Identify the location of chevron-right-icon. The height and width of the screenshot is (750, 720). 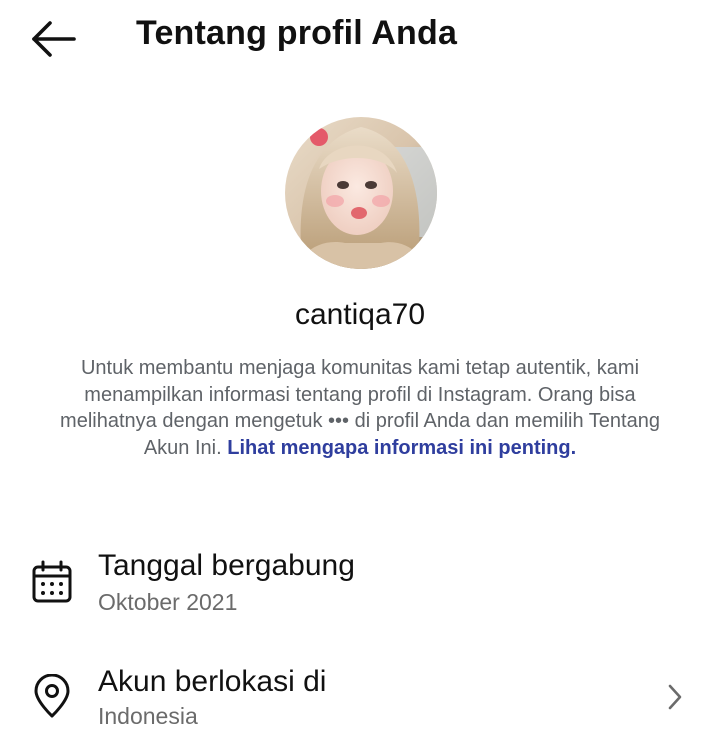
(675, 697).